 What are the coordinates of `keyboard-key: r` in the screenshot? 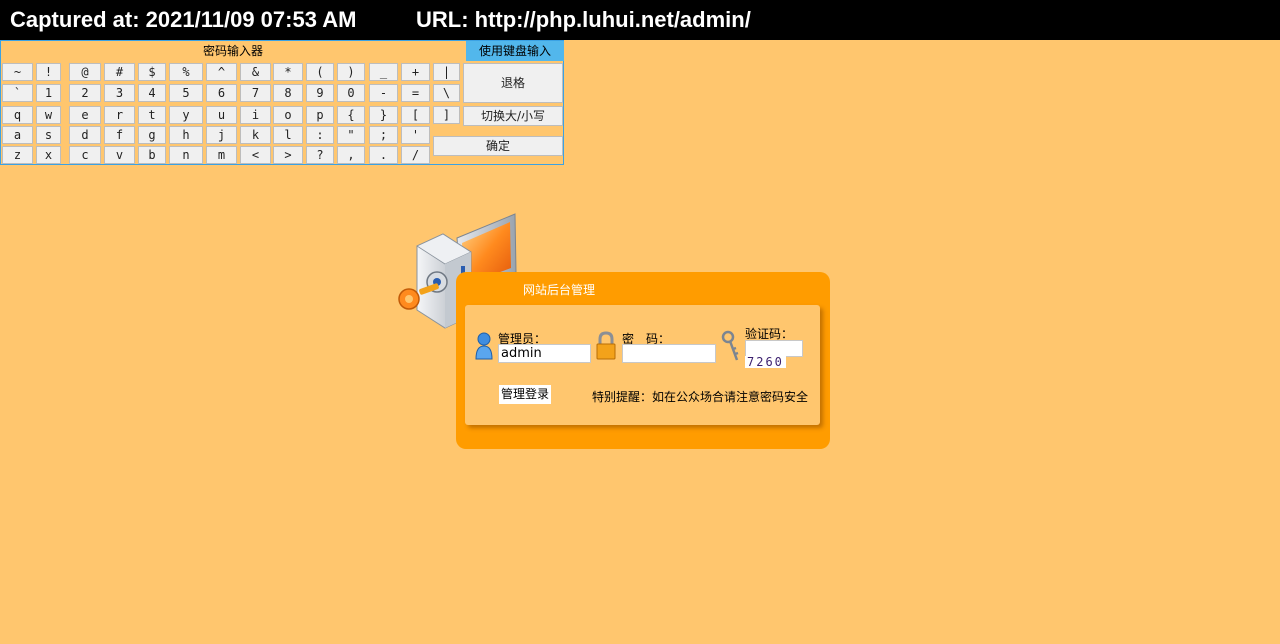 It's located at (119, 115).